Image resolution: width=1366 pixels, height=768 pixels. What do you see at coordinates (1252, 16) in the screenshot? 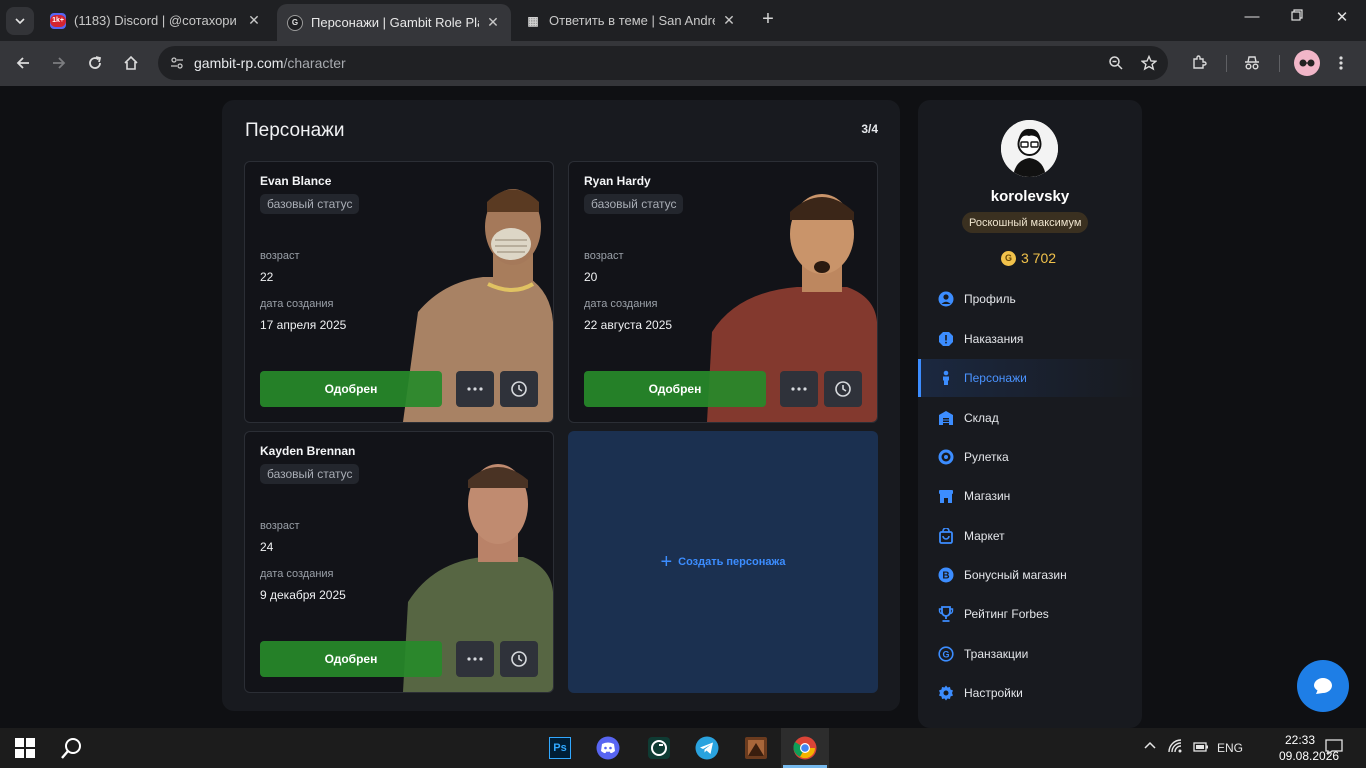
I see `minimize-icon: —` at bounding box center [1252, 16].